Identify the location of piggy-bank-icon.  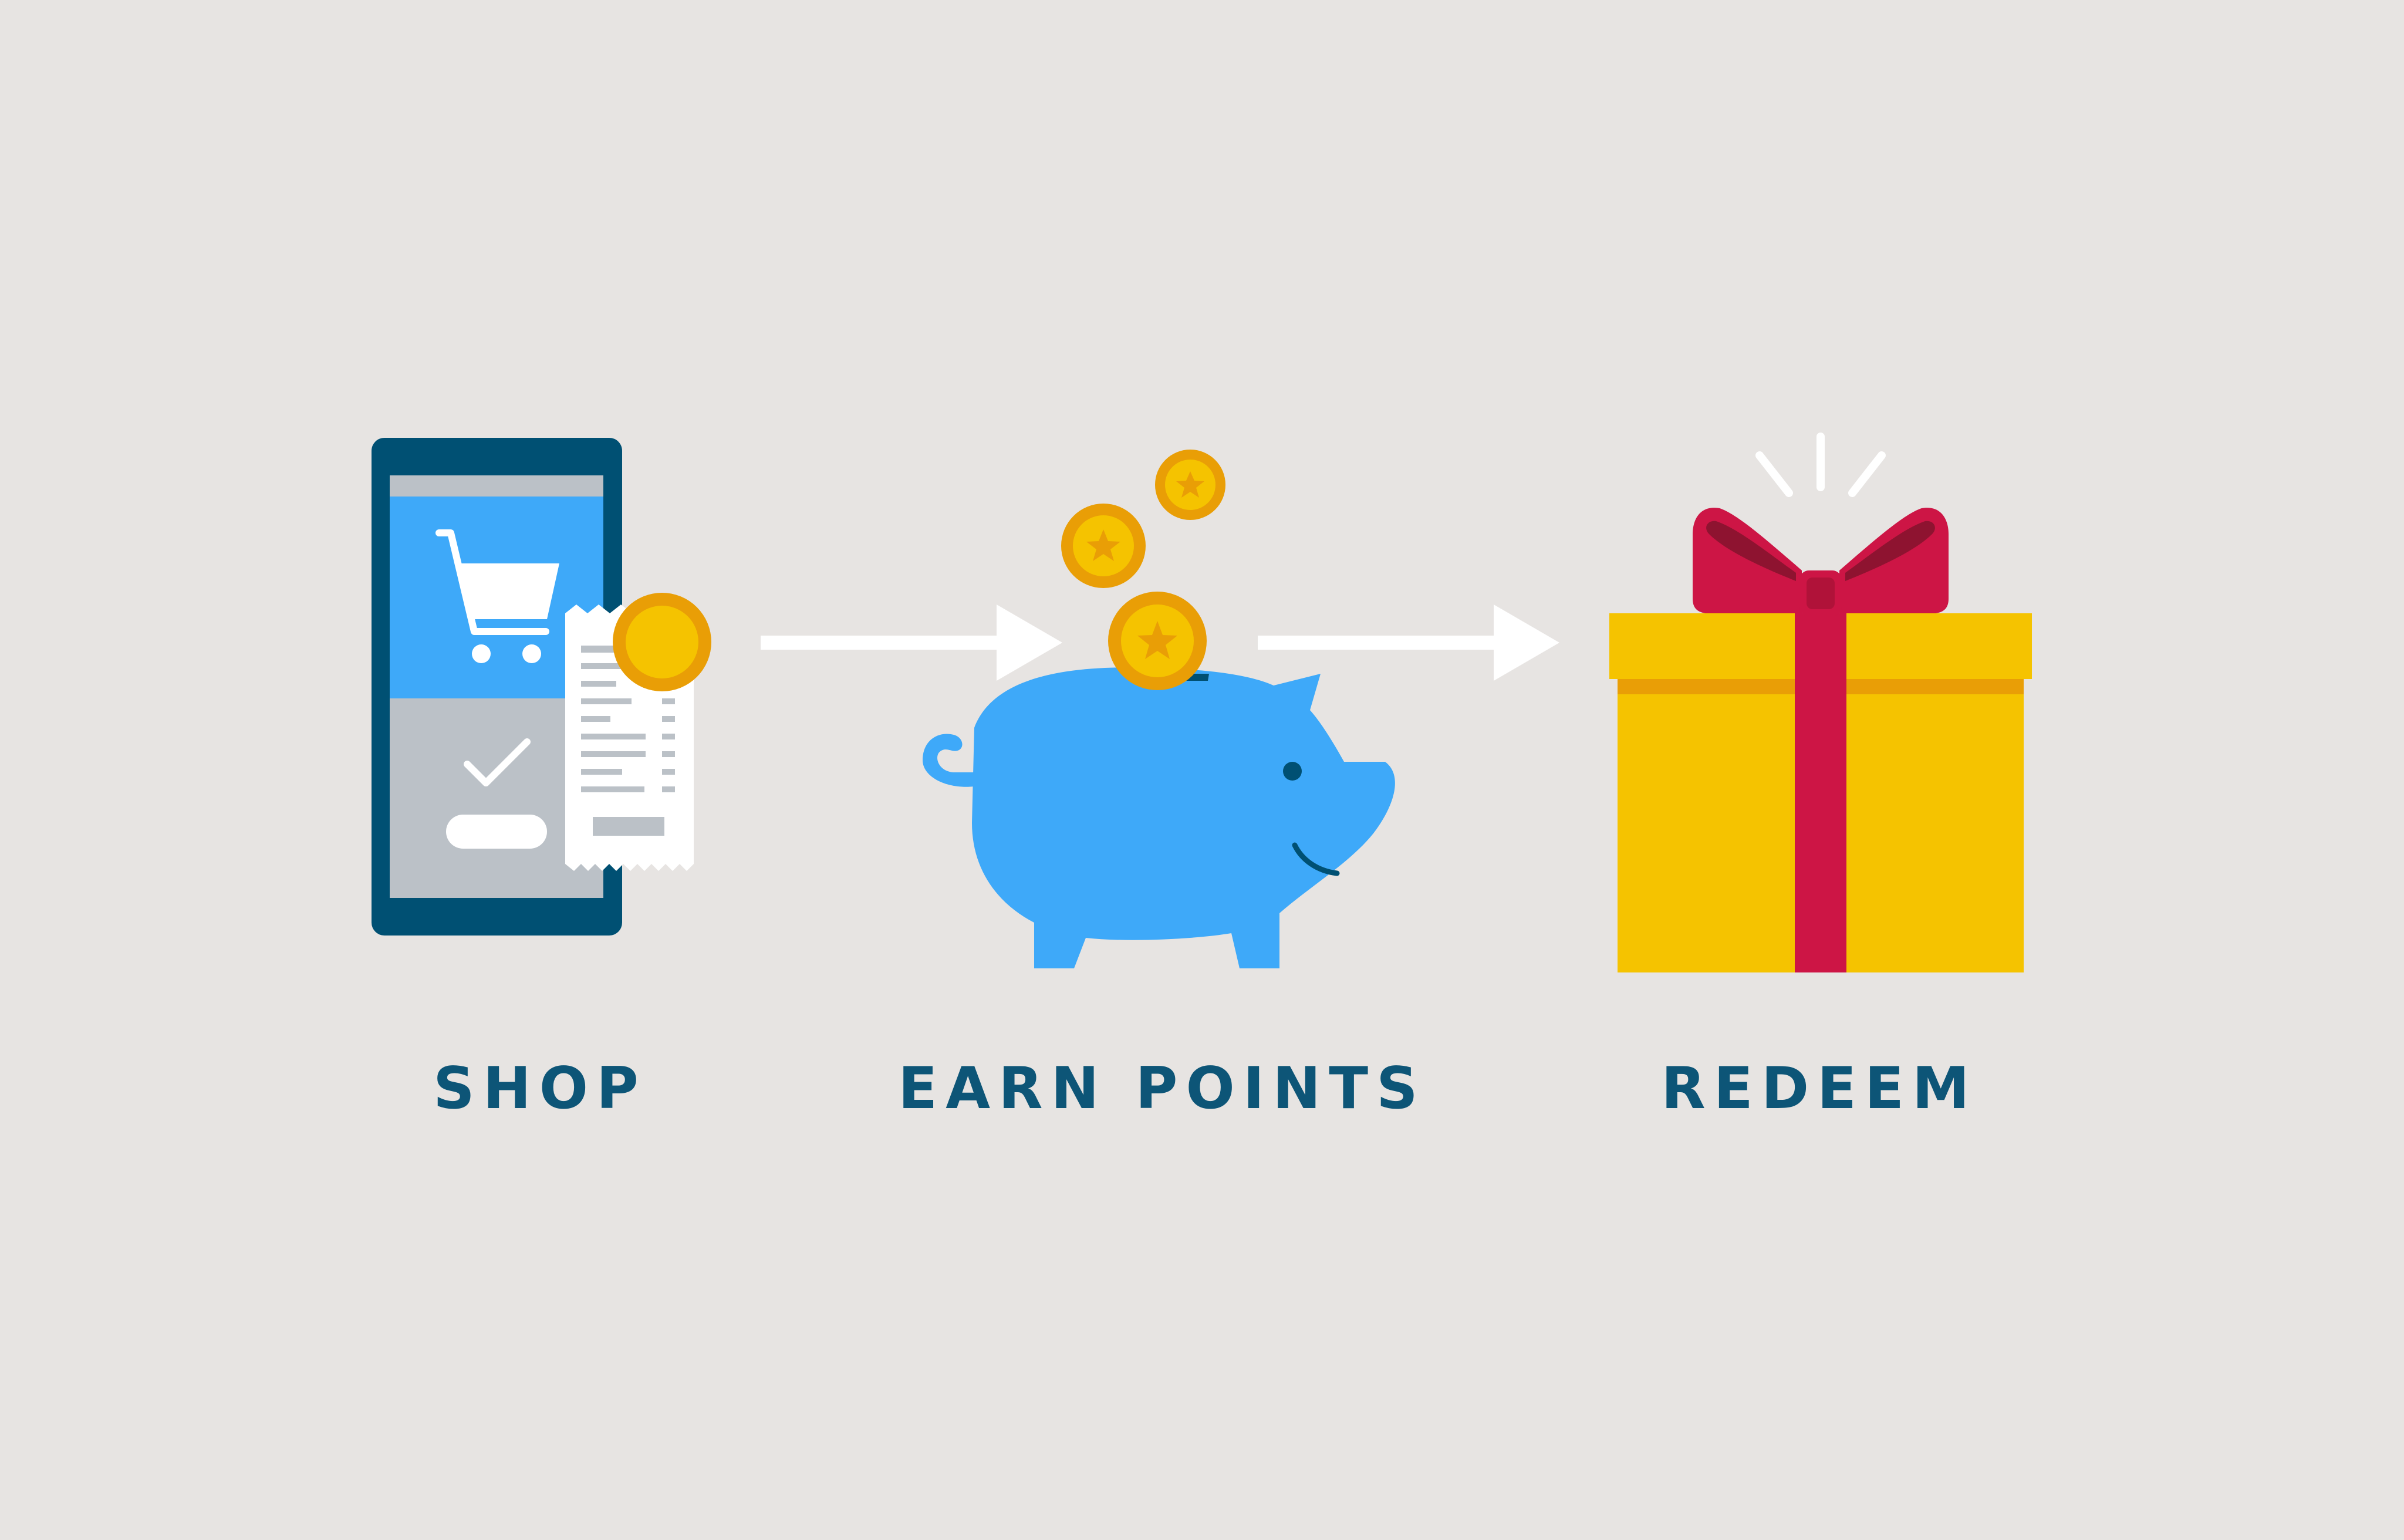
(1159, 817).